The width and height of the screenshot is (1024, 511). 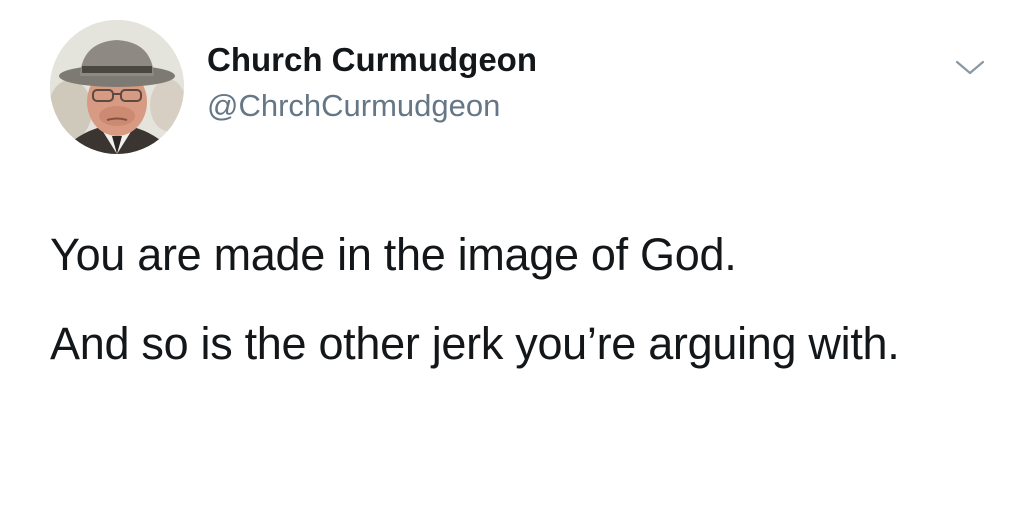 What do you see at coordinates (393, 254) in the screenshot?
I see `tweet-paragraph: You are made in the image of God.` at bounding box center [393, 254].